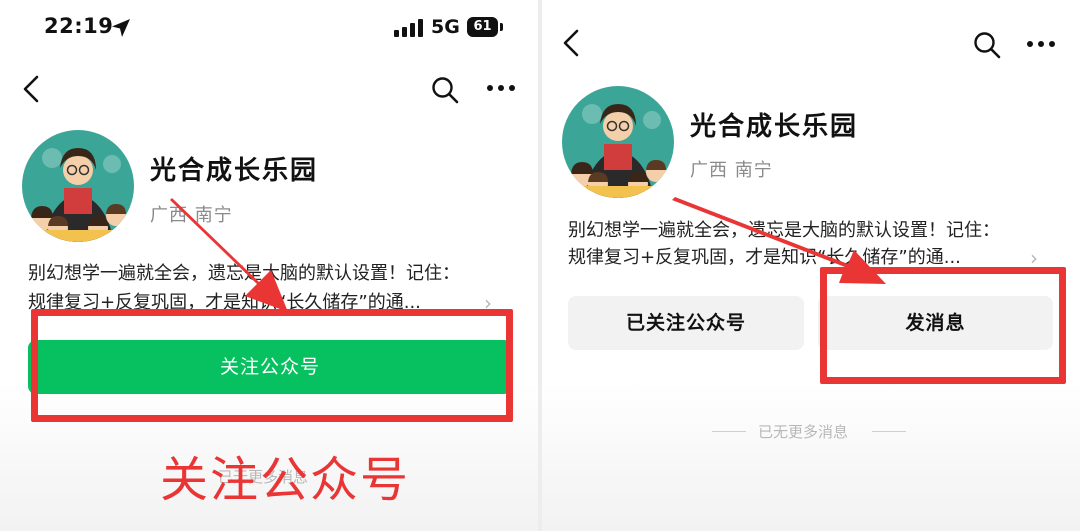 This screenshot has height=531, width=1080. What do you see at coordinates (285, 480) in the screenshot?
I see `annotation-label: 关注公众号` at bounding box center [285, 480].